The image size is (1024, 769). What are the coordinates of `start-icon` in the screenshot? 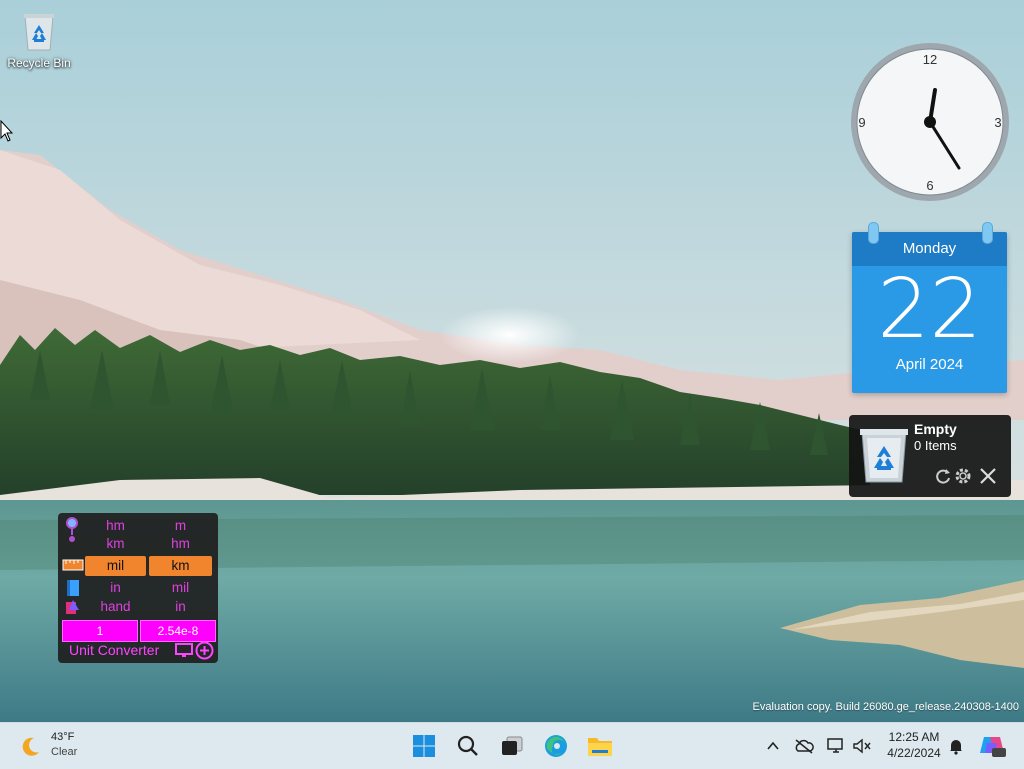 It's located at (424, 746).